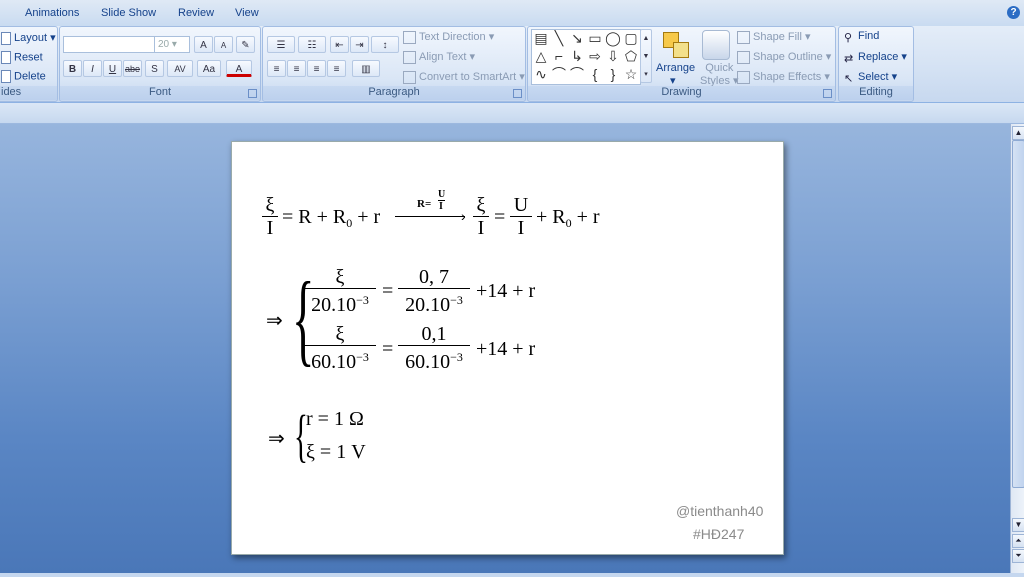 The height and width of the screenshot is (577, 1024). Describe the element at coordinates (359, 44) in the screenshot. I see `increase-indent-icon: ⇥` at that location.